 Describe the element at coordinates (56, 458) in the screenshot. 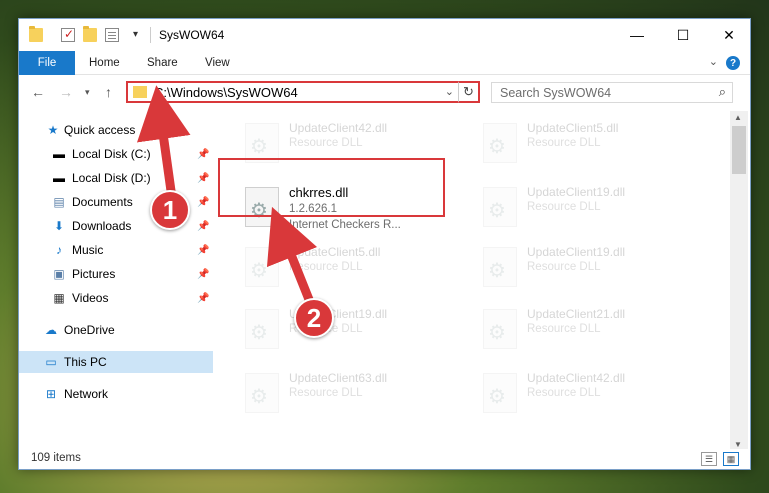

I see `item-count: 109 items` at that location.